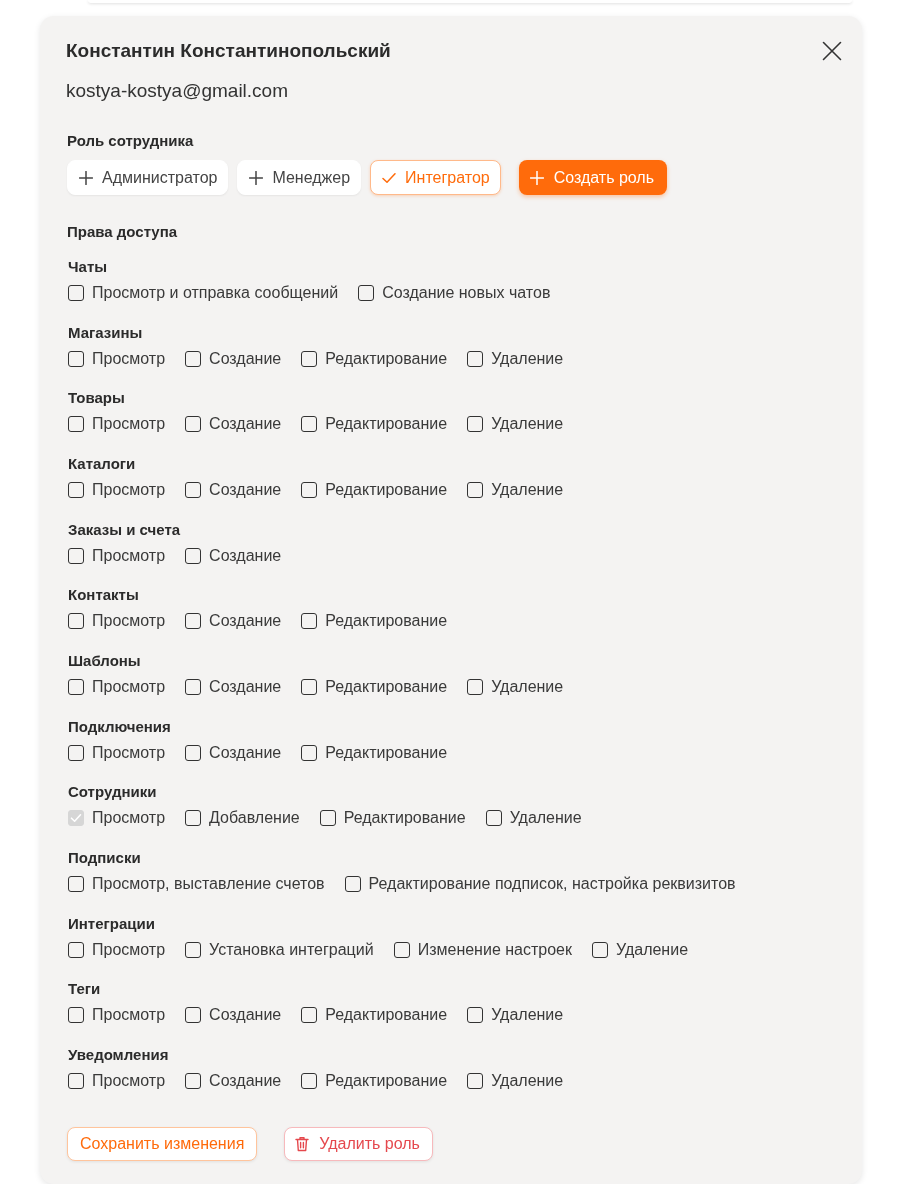  What do you see at coordinates (358, 1143) in the screenshot?
I see `delete-button: Удалить роль` at bounding box center [358, 1143].